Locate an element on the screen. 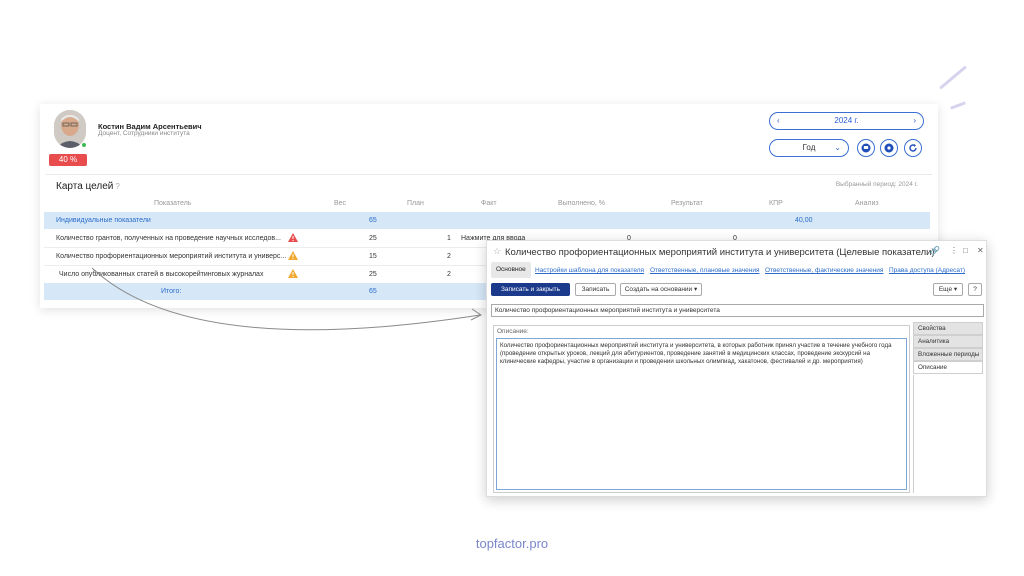 The width and height of the screenshot is (1024, 576). tab-main: Основное is located at coordinates (511, 270).